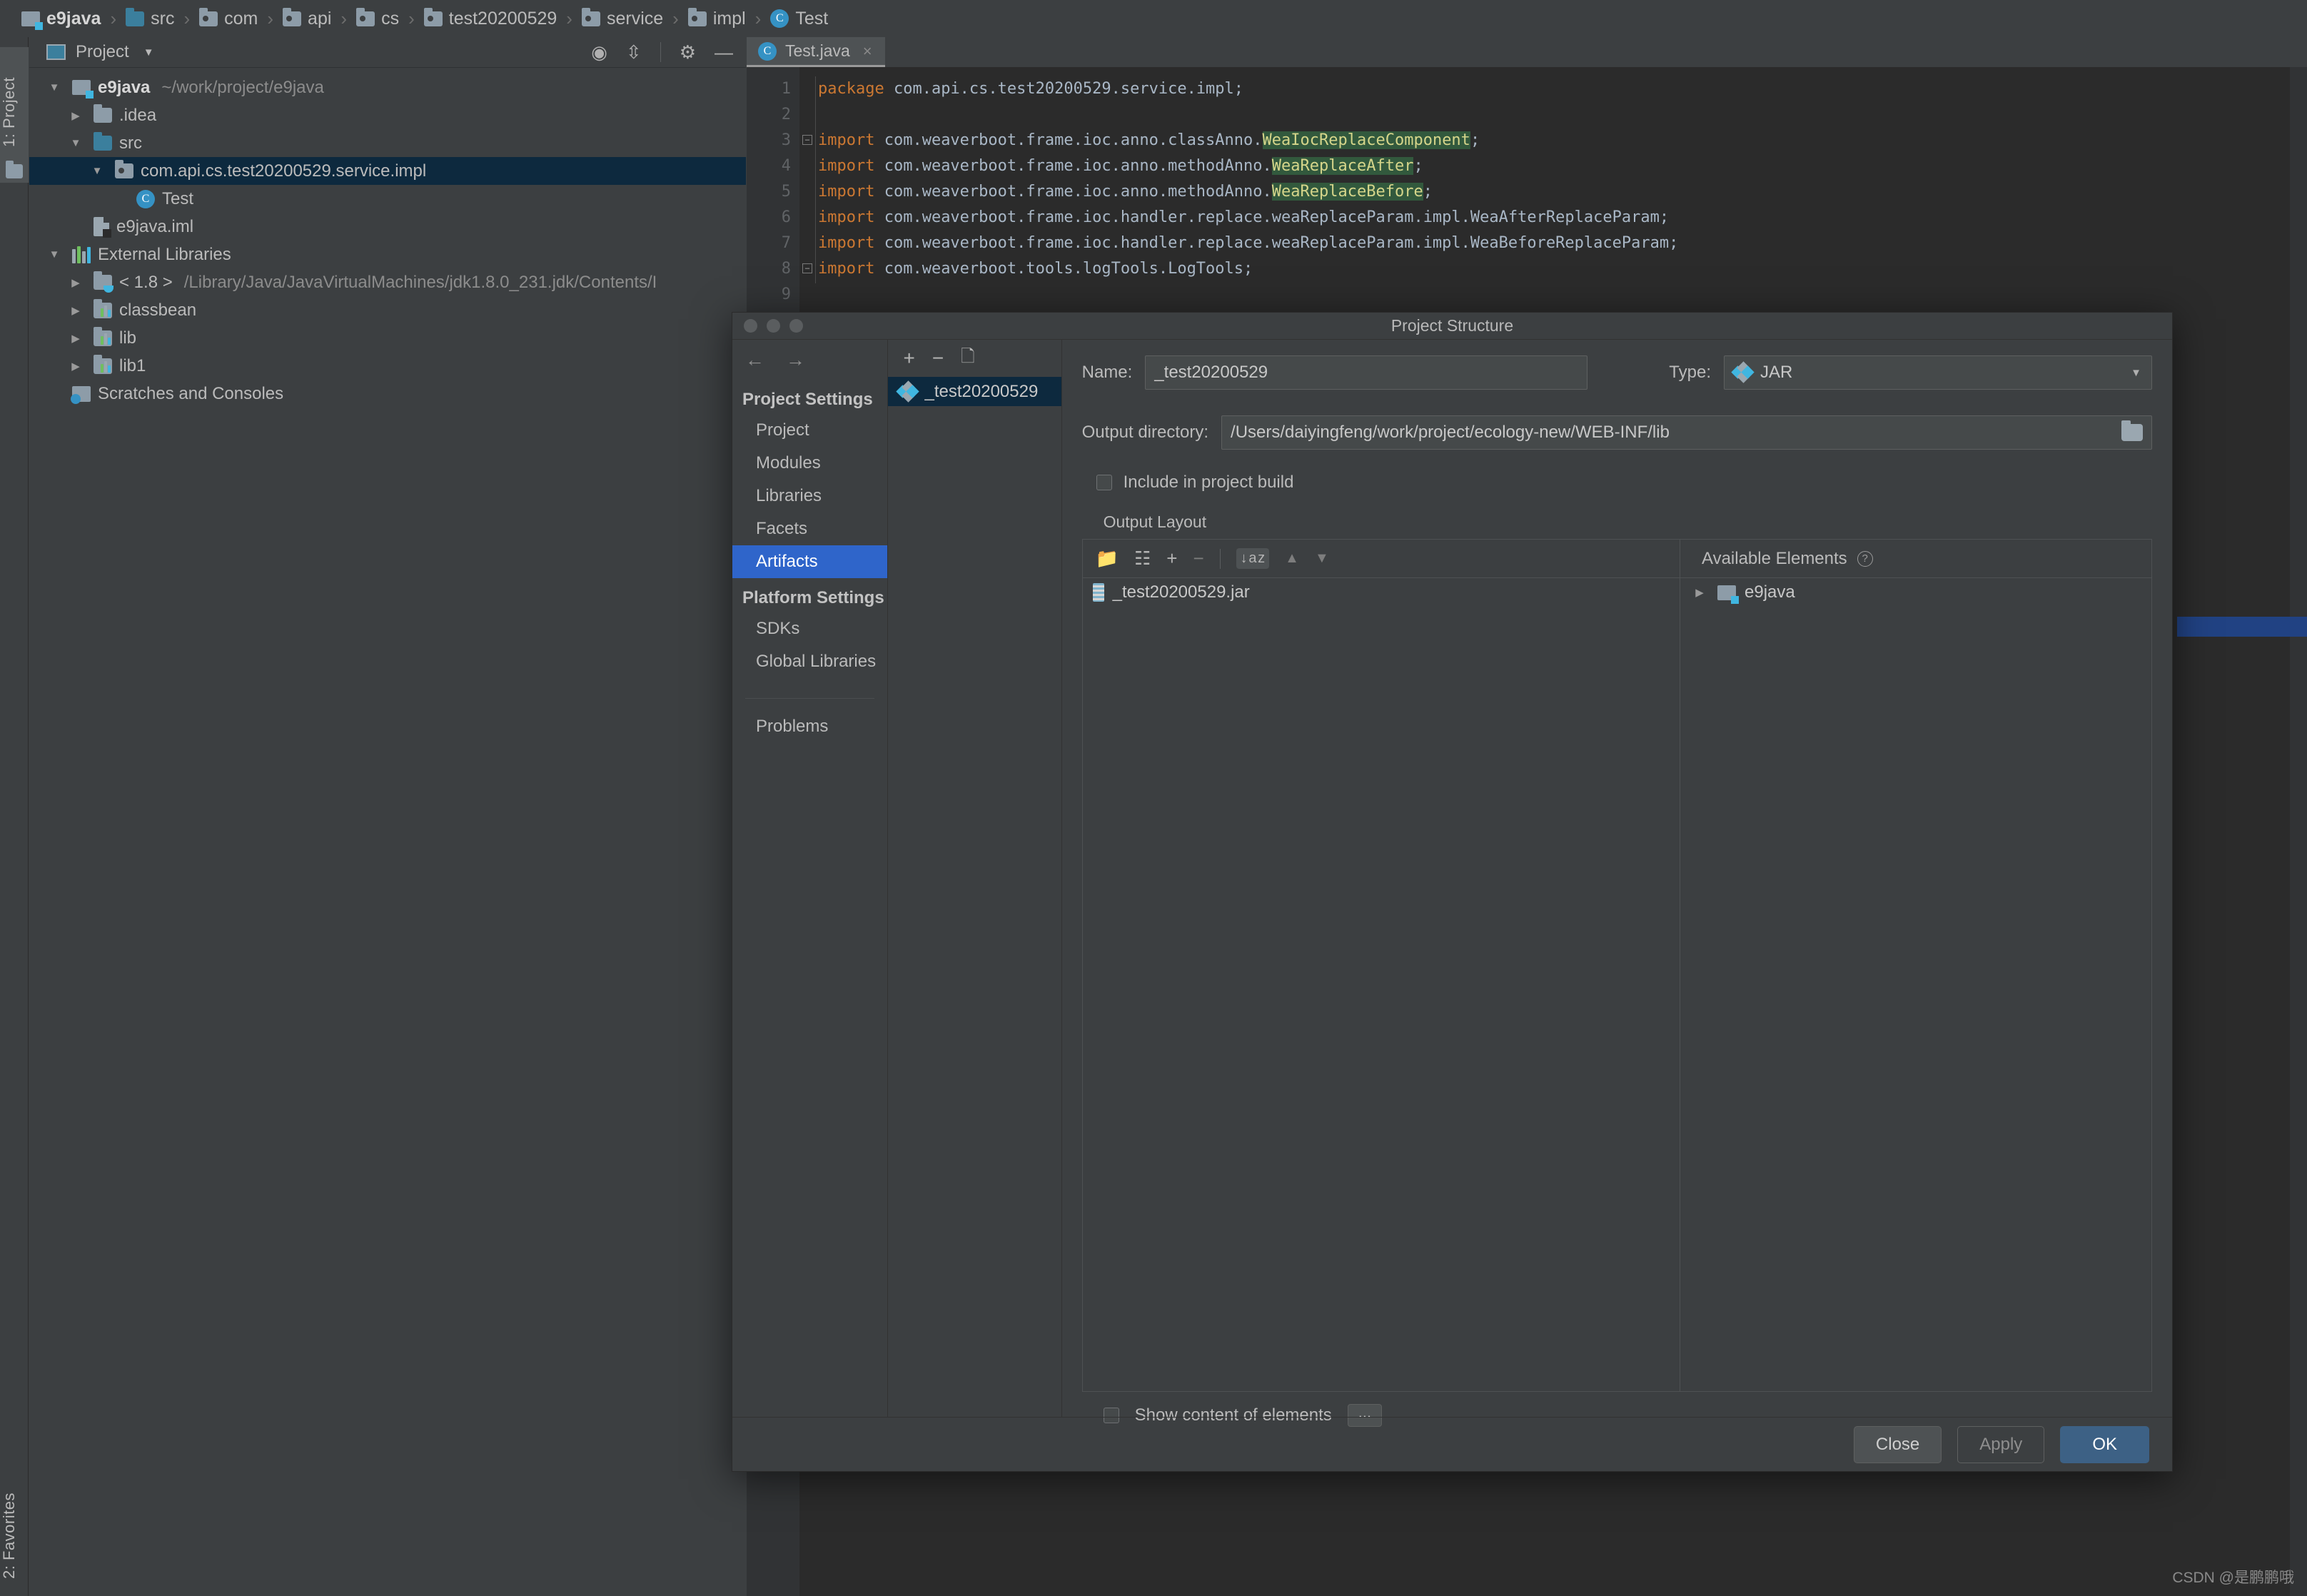 Image resolution: width=2307 pixels, height=1596 pixels. What do you see at coordinates (387, 310) in the screenshot?
I see `tree-row: classbean` at bounding box center [387, 310].